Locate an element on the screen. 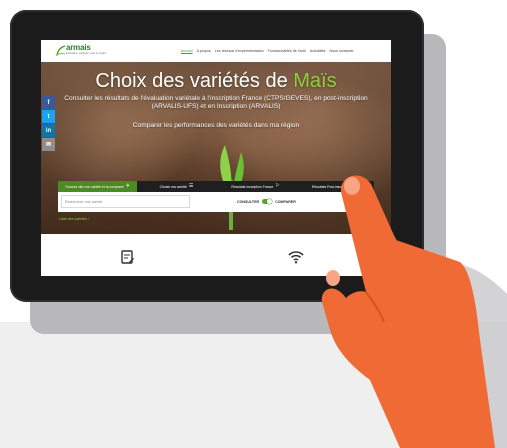 Image resolution: width=507 pixels, height=448 pixels. fingernail is located at coordinates (352, 186).